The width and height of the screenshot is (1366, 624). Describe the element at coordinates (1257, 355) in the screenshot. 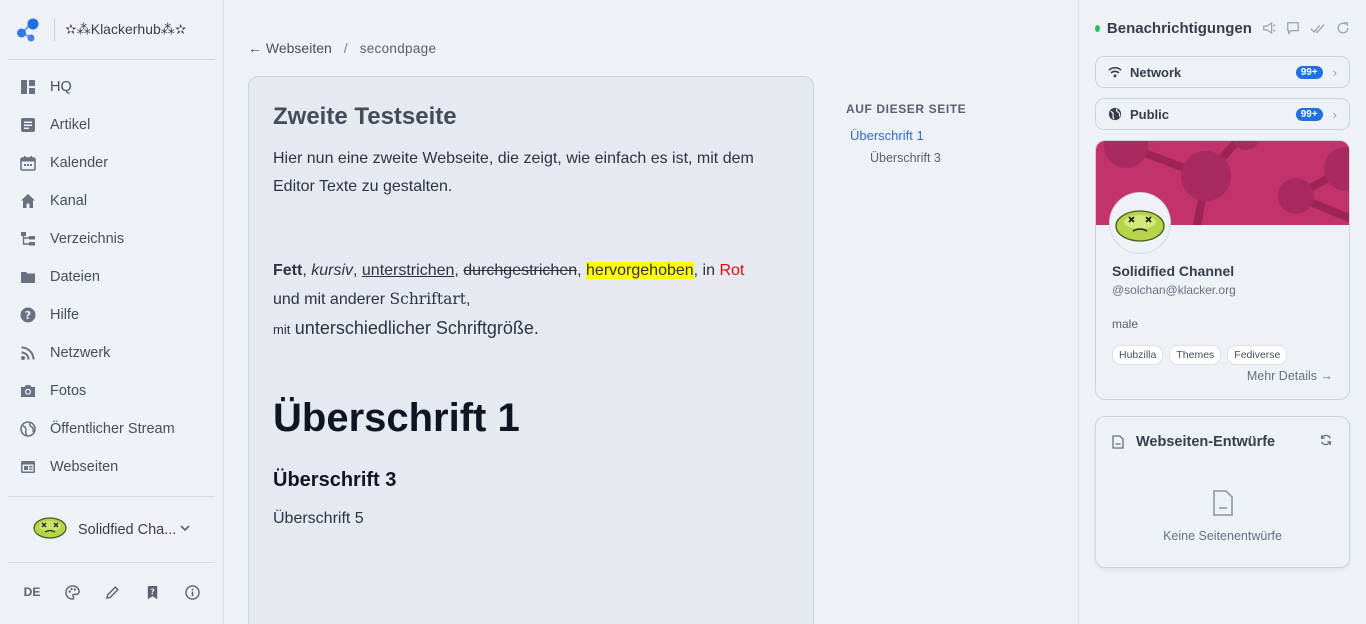

I see `profile-tag: Fediverse` at that location.